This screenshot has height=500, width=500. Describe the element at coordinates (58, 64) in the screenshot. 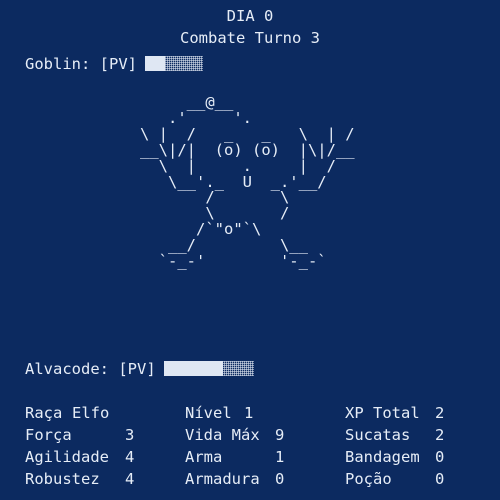

I see `enemy-name: Goblin:` at that location.